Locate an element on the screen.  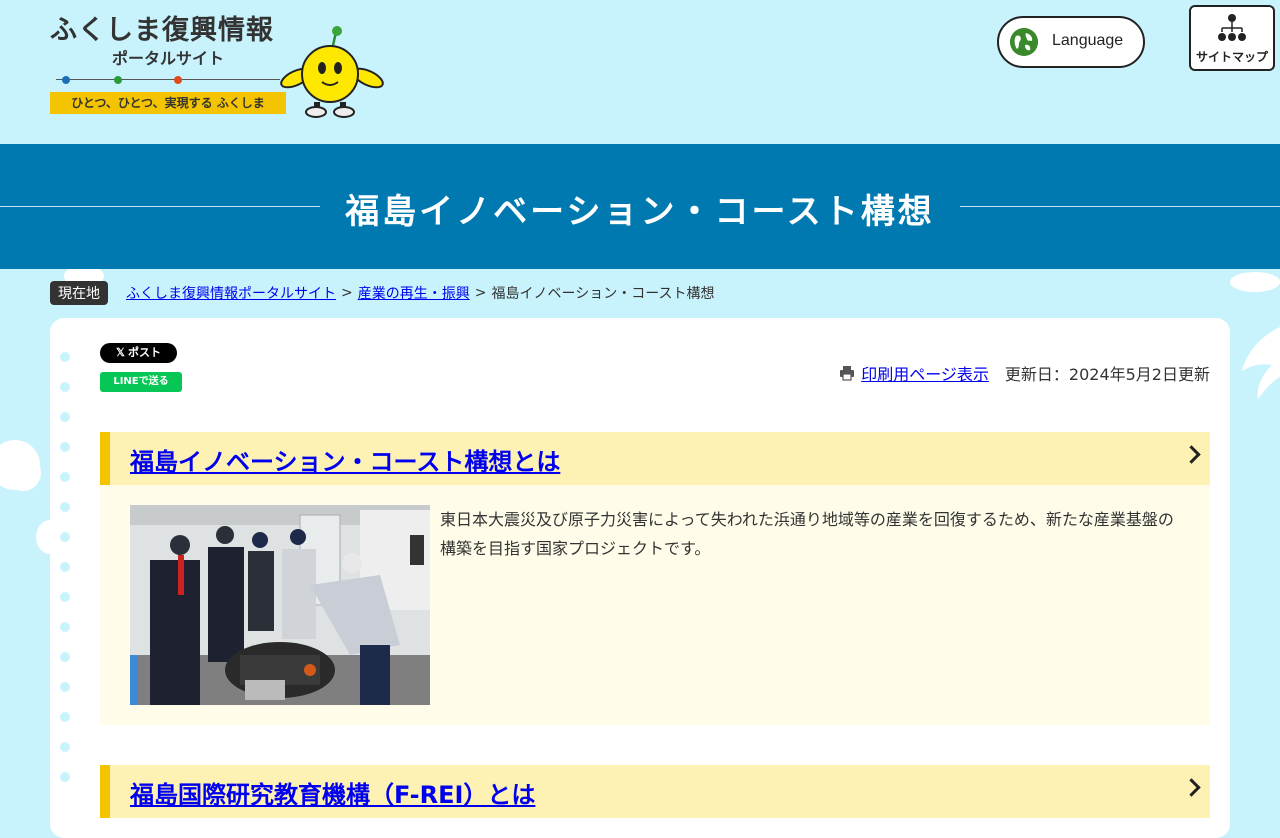
breadcrumb-current: 福島イノベーション・コースト構想 is located at coordinates (603, 294).